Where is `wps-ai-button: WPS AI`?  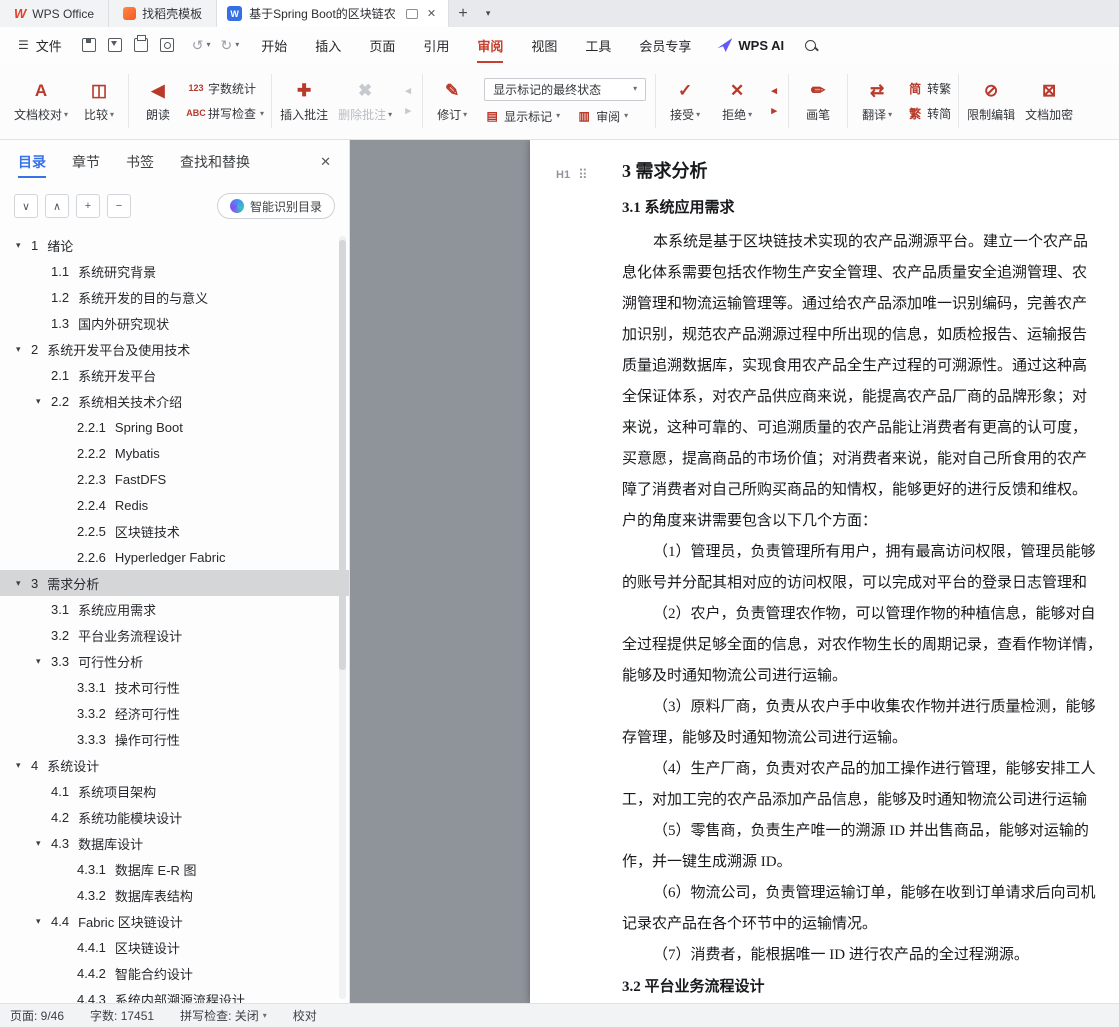
wps-ai-button: WPS AI is located at coordinates (750, 45).